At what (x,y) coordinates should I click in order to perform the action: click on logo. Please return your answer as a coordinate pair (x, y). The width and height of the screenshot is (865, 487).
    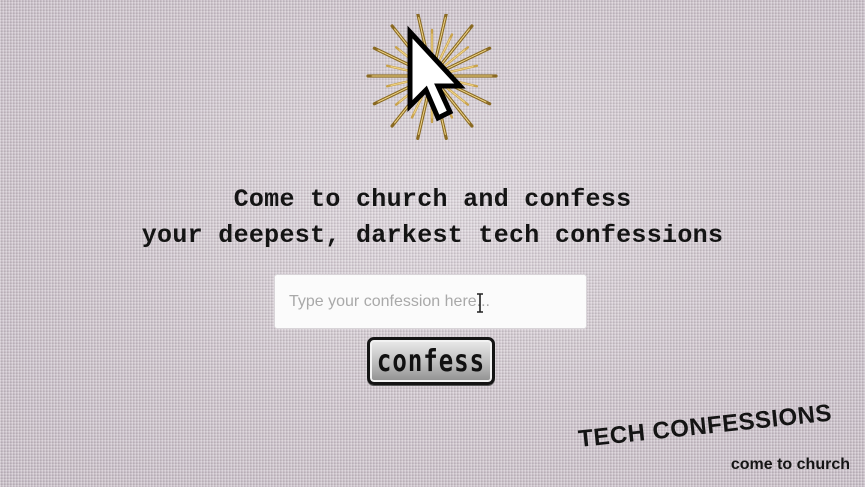
    Looking at the image, I should click on (432, 84).